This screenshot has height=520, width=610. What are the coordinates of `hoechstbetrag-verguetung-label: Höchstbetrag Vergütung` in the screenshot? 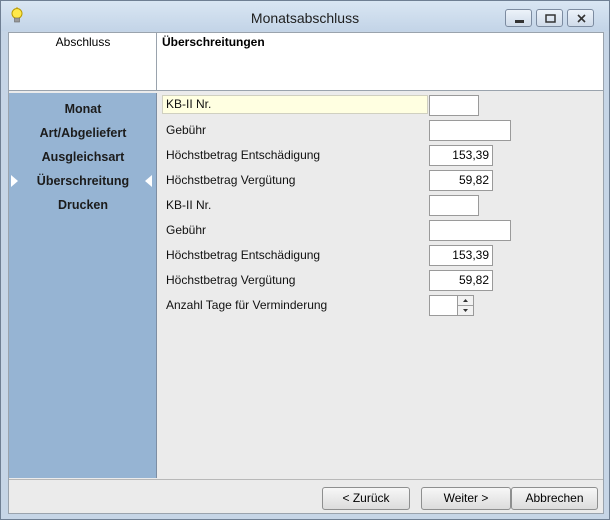 It's located at (231, 180).